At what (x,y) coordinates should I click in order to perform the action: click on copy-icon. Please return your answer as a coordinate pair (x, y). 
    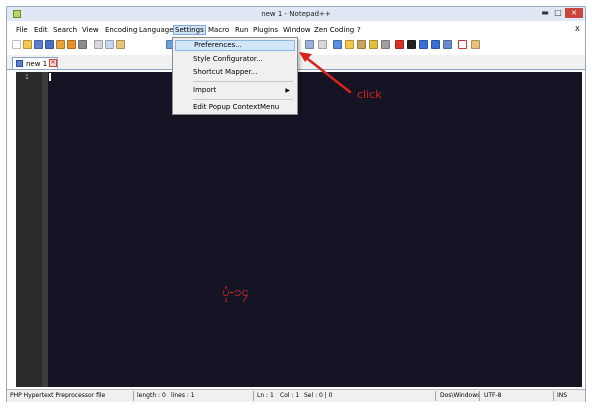
    Looking at the image, I should click on (109, 44).